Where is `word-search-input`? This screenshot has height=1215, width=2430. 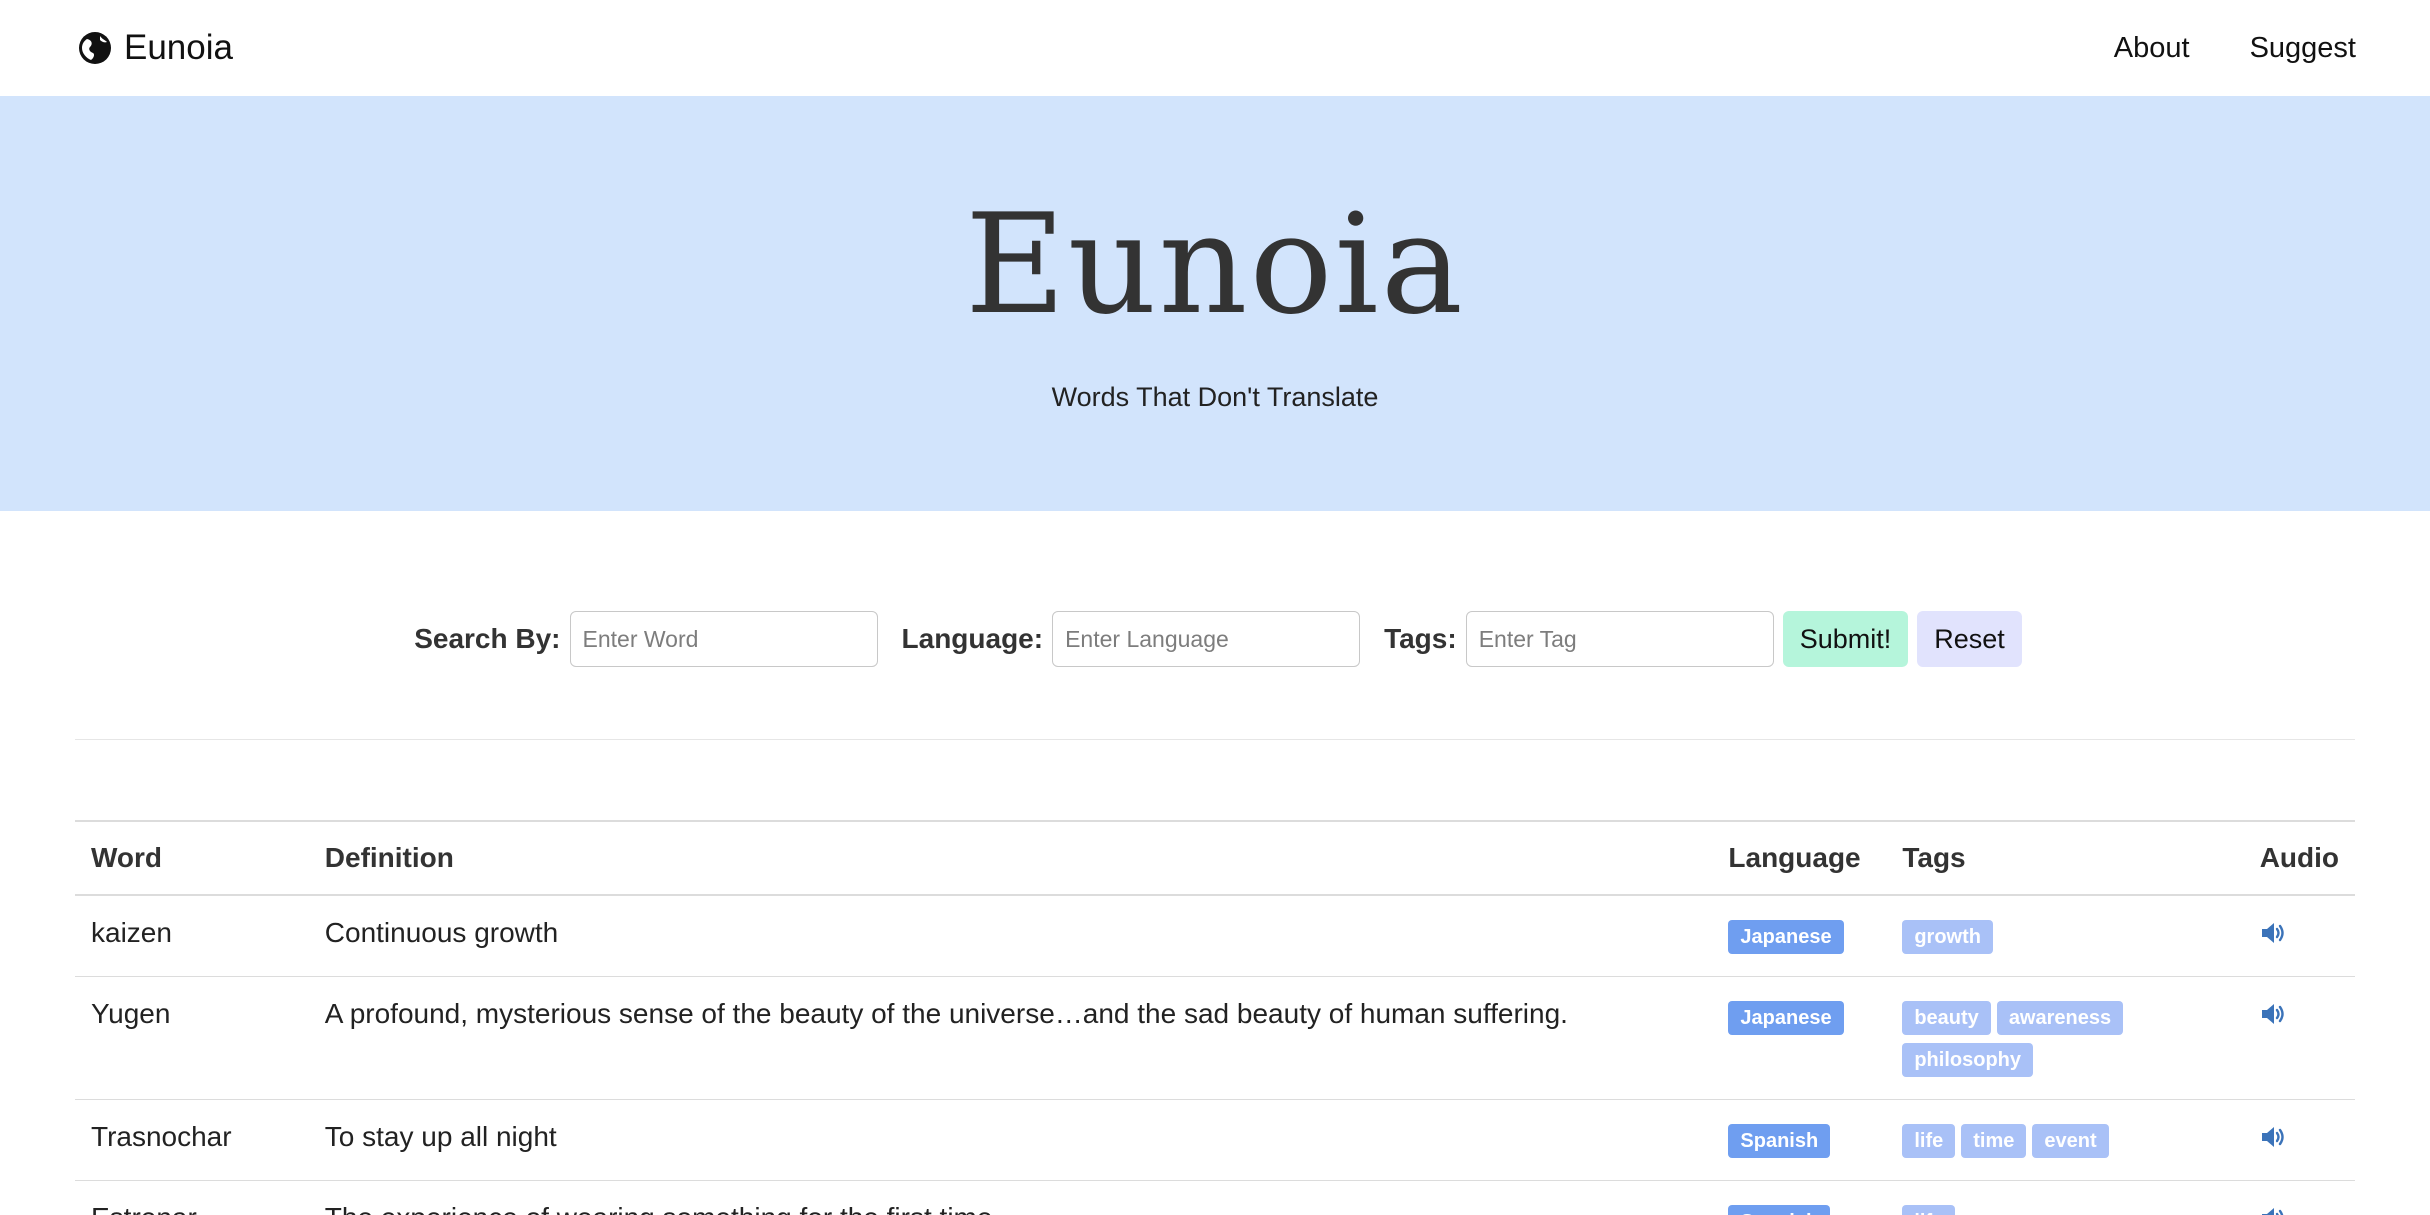
word-search-input is located at coordinates (723, 639).